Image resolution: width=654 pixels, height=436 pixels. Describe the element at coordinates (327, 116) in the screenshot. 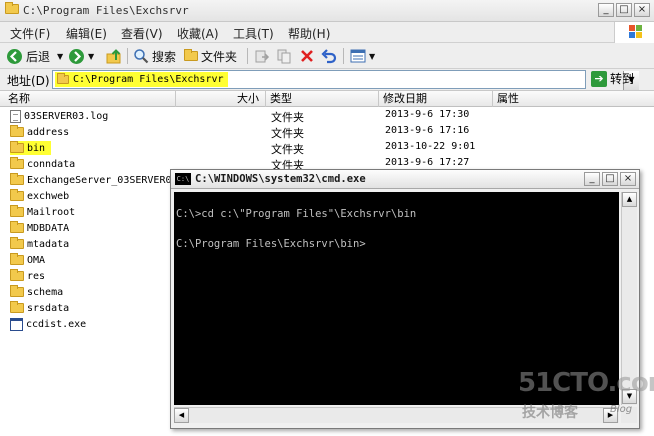

I see `file-list-item: 03SERVER03.log 文件夹 2013-9-6 17:30` at that location.